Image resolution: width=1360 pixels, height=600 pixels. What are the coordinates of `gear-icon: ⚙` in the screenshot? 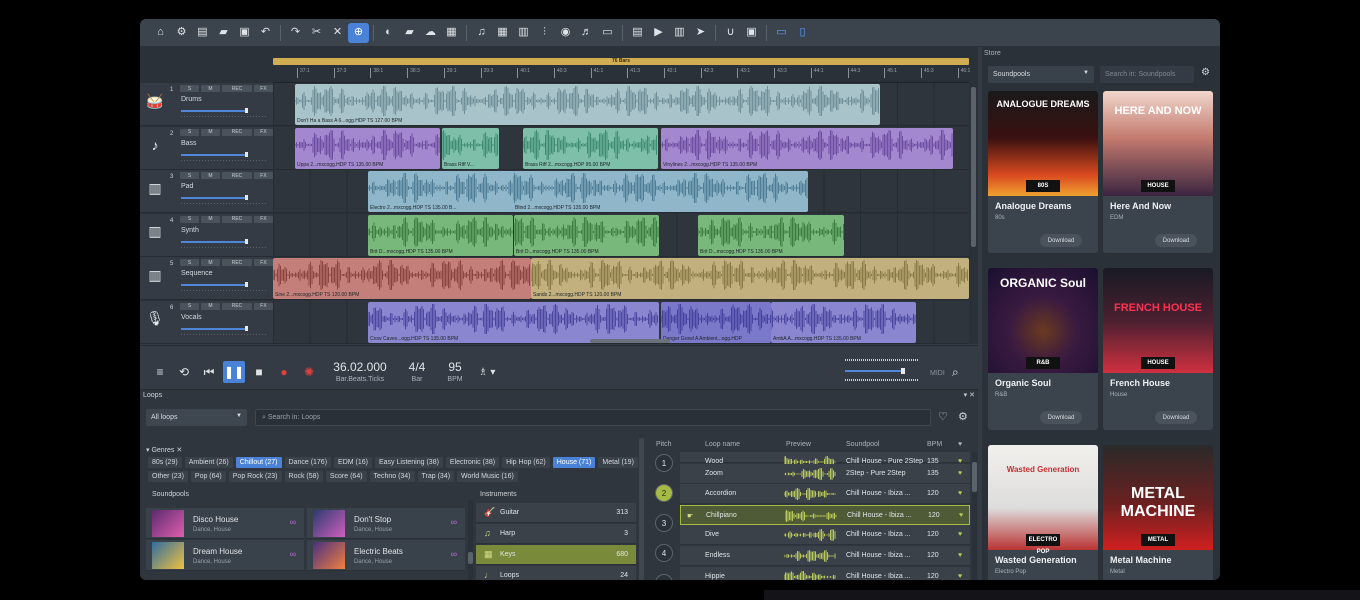 It's located at (963, 416).